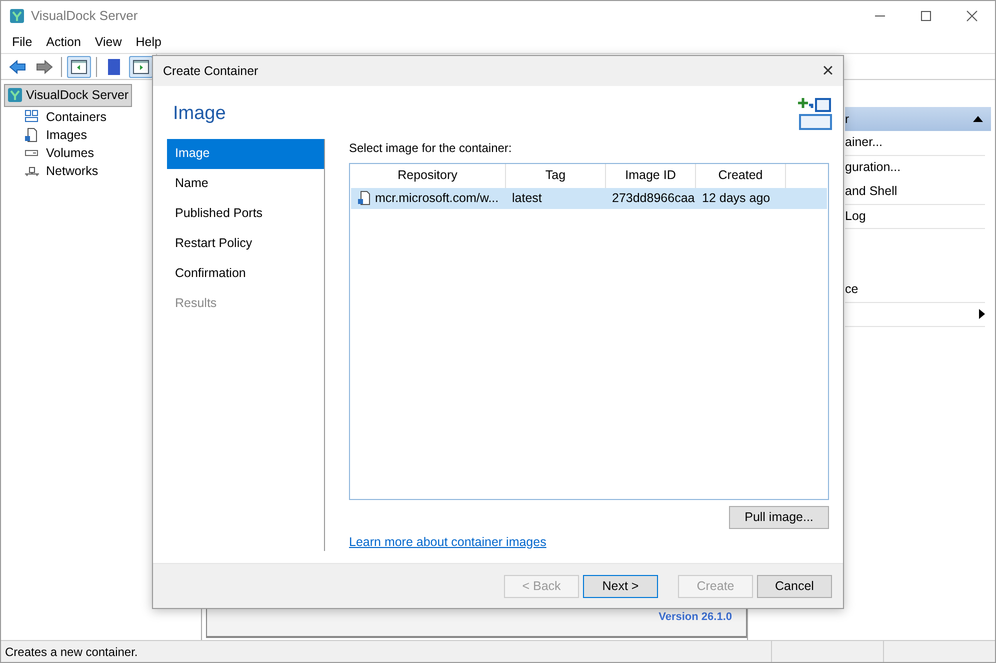 The image size is (996, 663). I want to click on maximize-icon, so click(926, 16).